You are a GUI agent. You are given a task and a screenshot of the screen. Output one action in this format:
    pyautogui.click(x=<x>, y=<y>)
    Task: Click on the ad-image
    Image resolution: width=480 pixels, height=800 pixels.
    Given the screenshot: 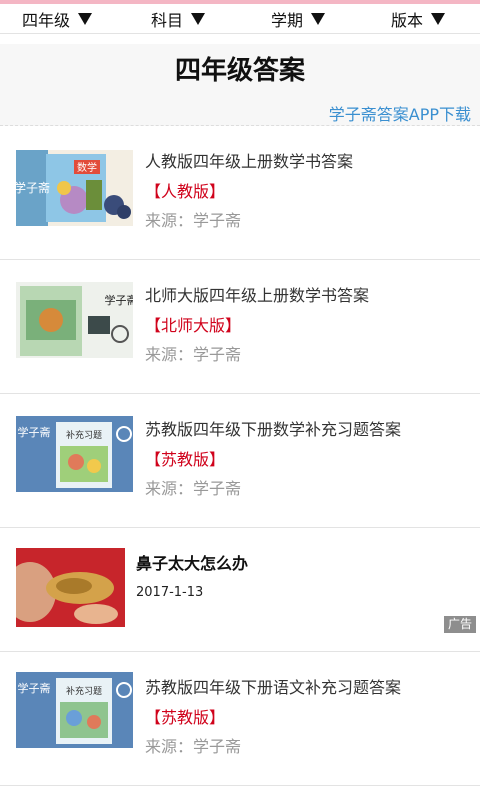 What is the action you would take?
    pyautogui.click(x=70, y=587)
    